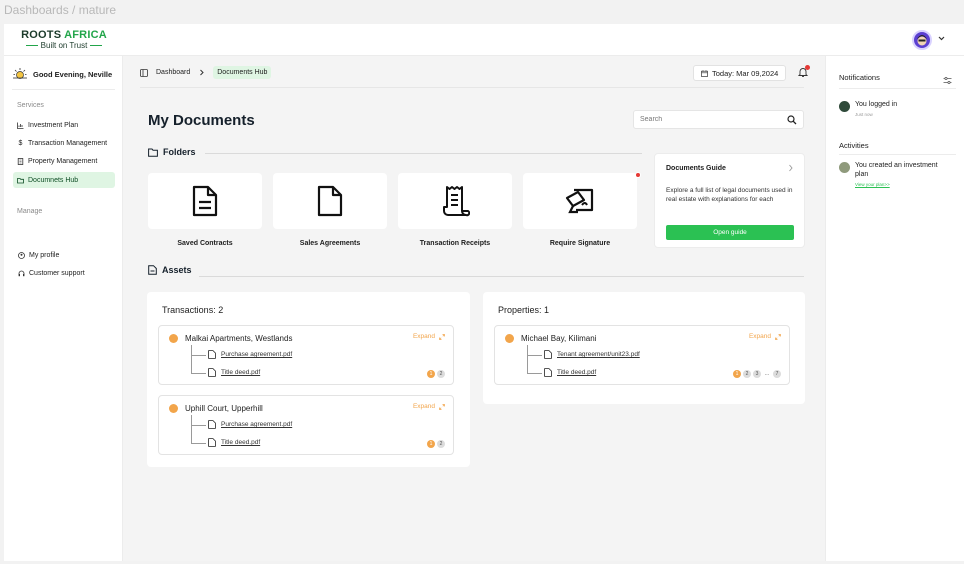 Image resolution: width=964 pixels, height=564 pixels. Describe the element at coordinates (524, 310) in the screenshot. I see `properties-title: Properties: 1` at that location.